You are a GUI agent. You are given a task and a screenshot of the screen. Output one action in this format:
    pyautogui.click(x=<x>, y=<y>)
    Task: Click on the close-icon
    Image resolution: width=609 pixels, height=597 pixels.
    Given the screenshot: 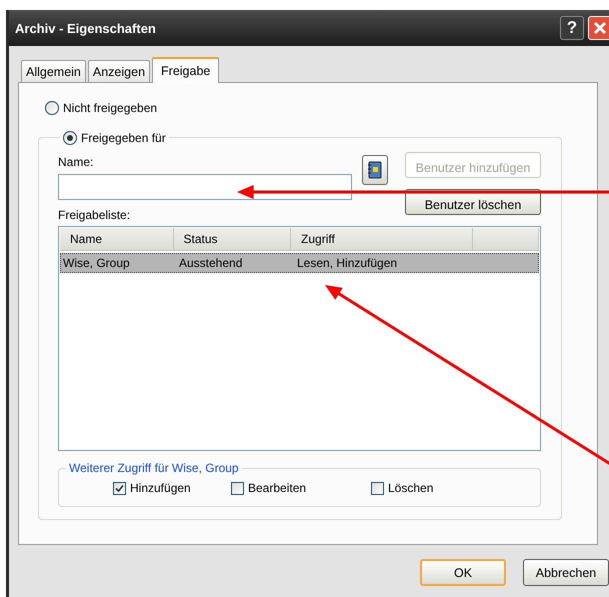 What is the action you would take?
    pyautogui.click(x=600, y=28)
    